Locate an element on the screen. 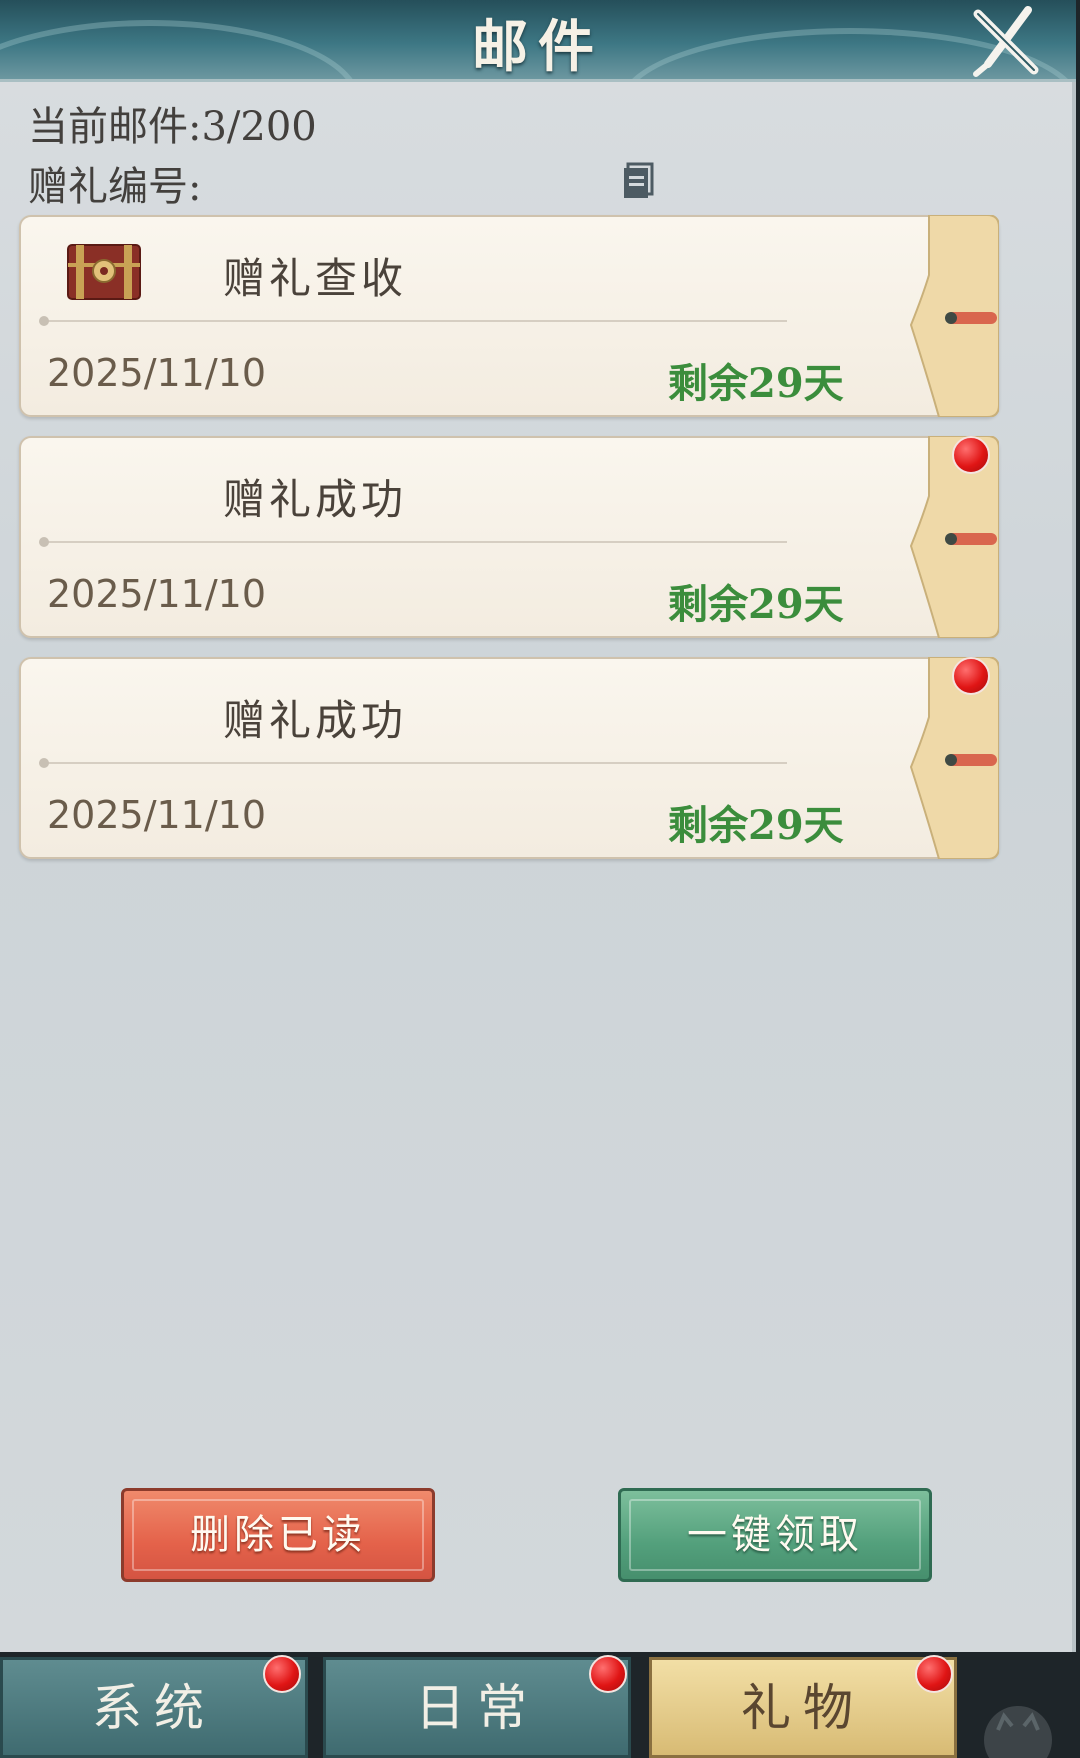  tab-gifts: 礼物 is located at coordinates (803, 1707).